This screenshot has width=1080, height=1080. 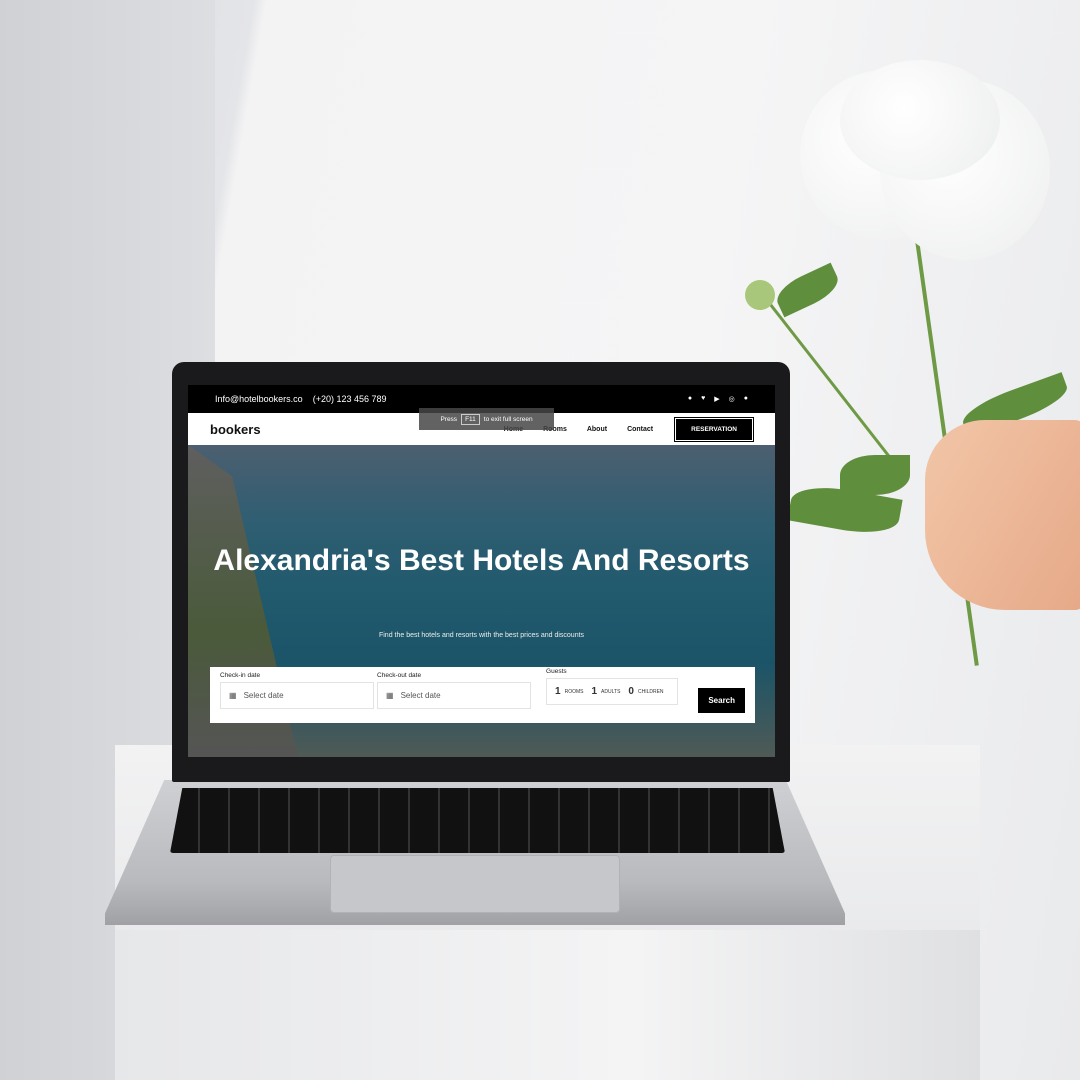 What do you see at coordinates (631, 691) in the screenshot?
I see `children-count: 0` at bounding box center [631, 691].